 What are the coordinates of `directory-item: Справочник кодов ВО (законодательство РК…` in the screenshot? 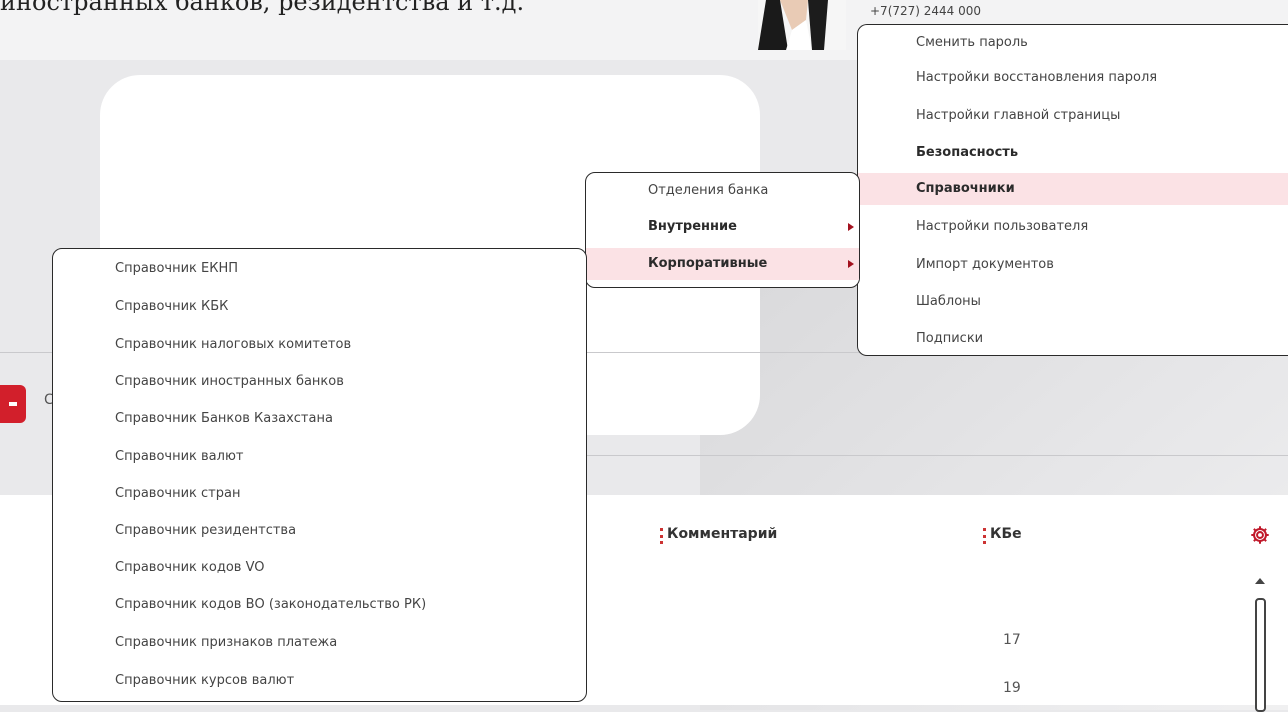 It's located at (319, 605).